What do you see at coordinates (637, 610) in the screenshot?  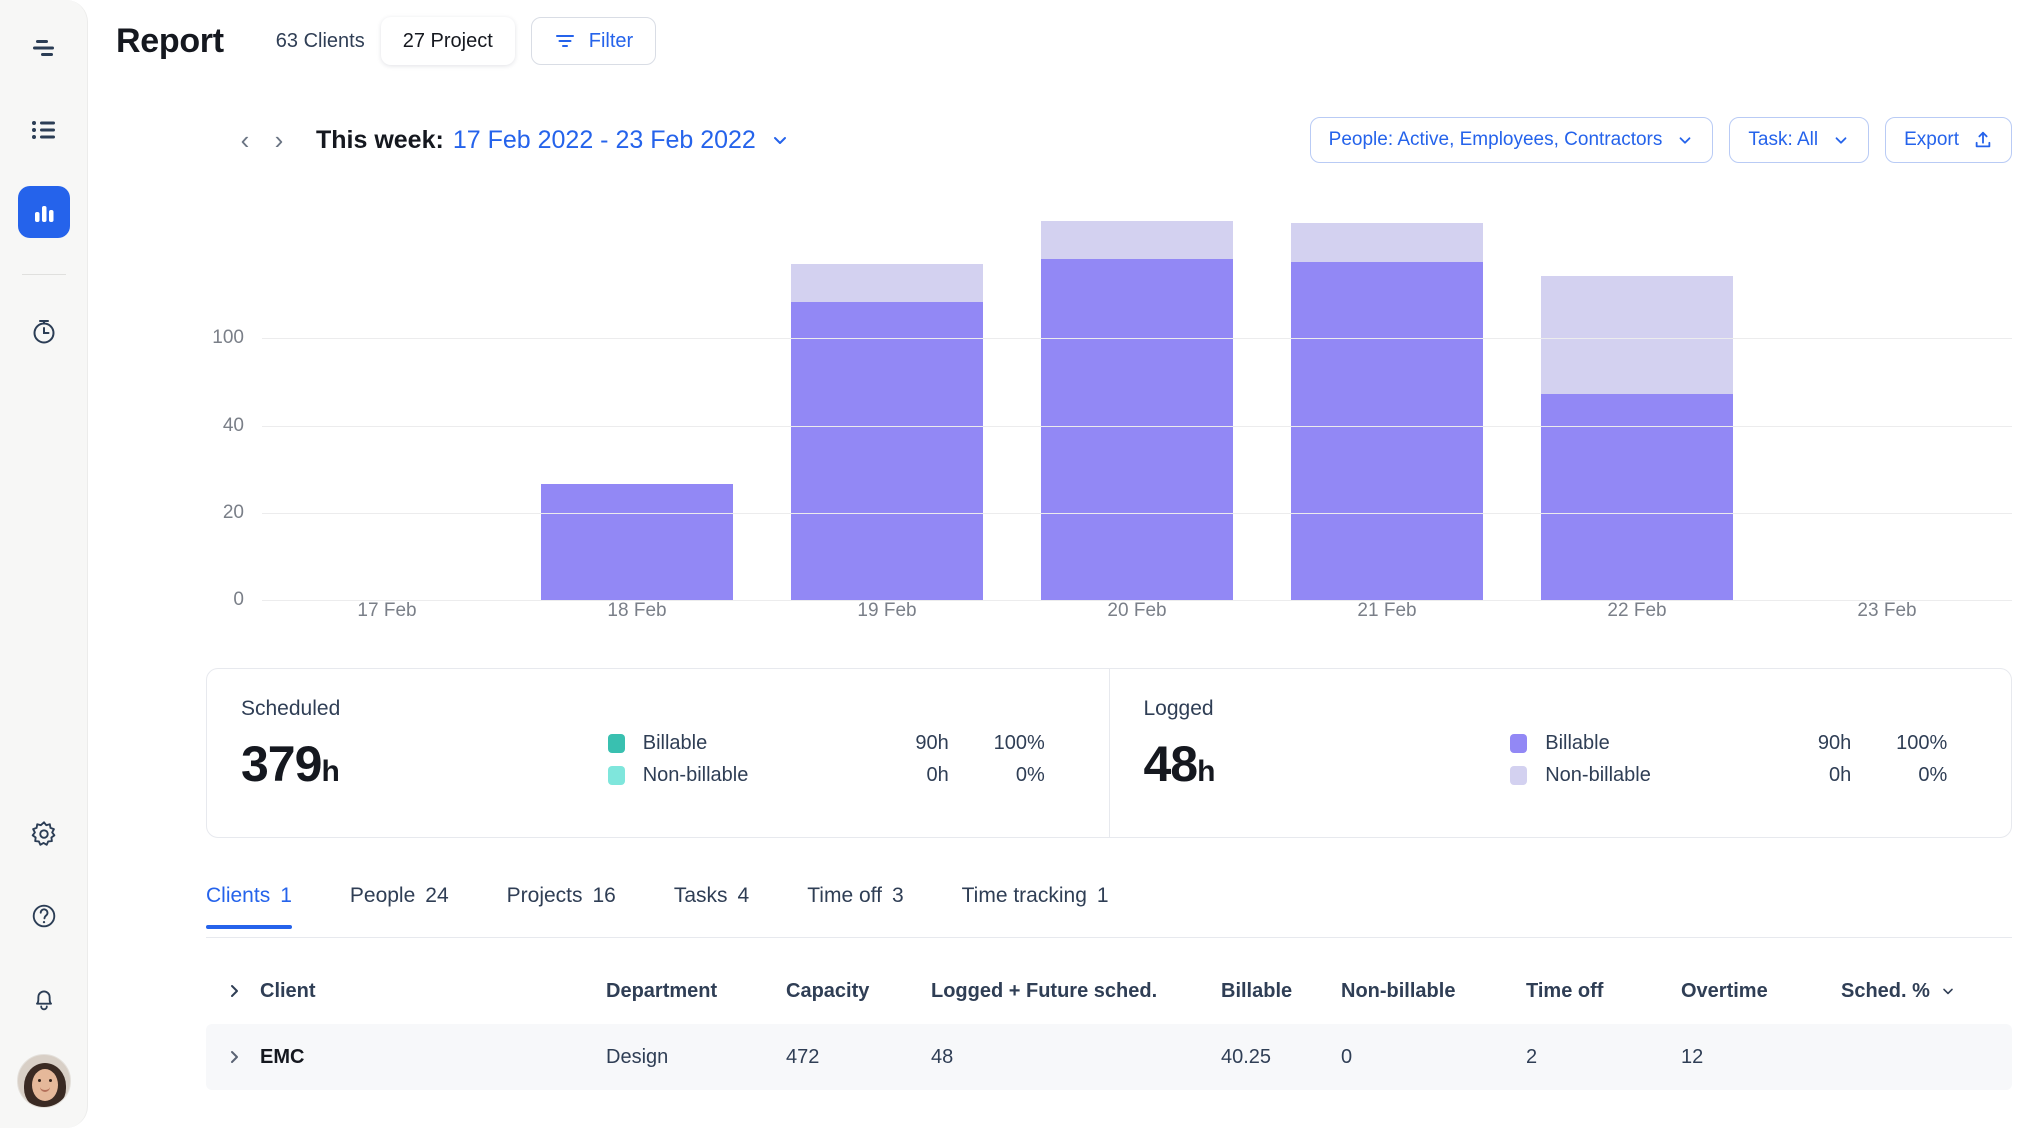 I see `chart-x-label: 18 Feb` at bounding box center [637, 610].